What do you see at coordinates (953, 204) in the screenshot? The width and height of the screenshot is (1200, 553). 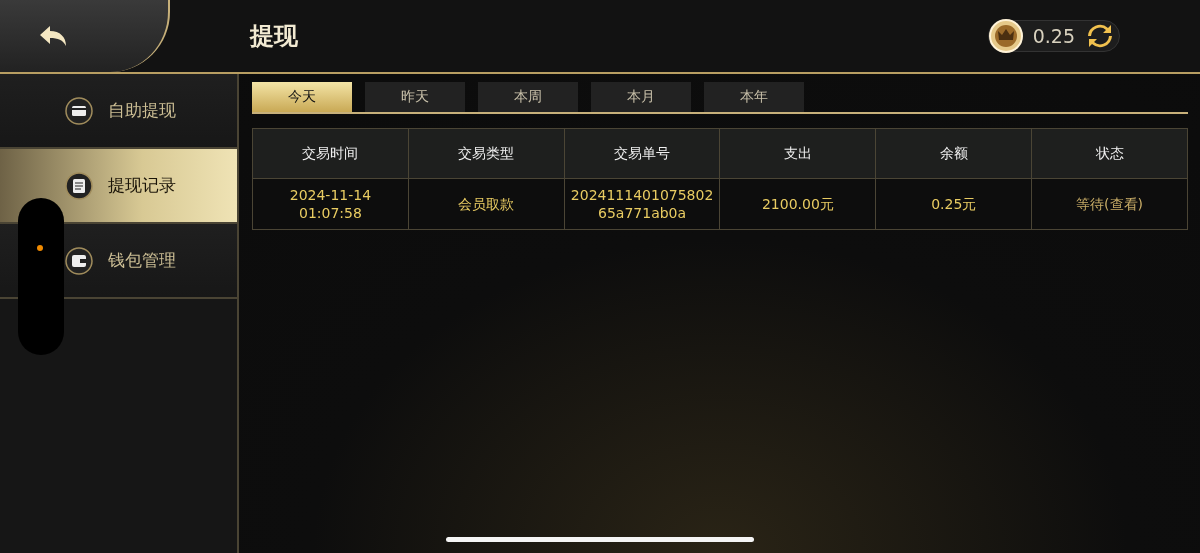 I see `table-cell: 0.25元` at bounding box center [953, 204].